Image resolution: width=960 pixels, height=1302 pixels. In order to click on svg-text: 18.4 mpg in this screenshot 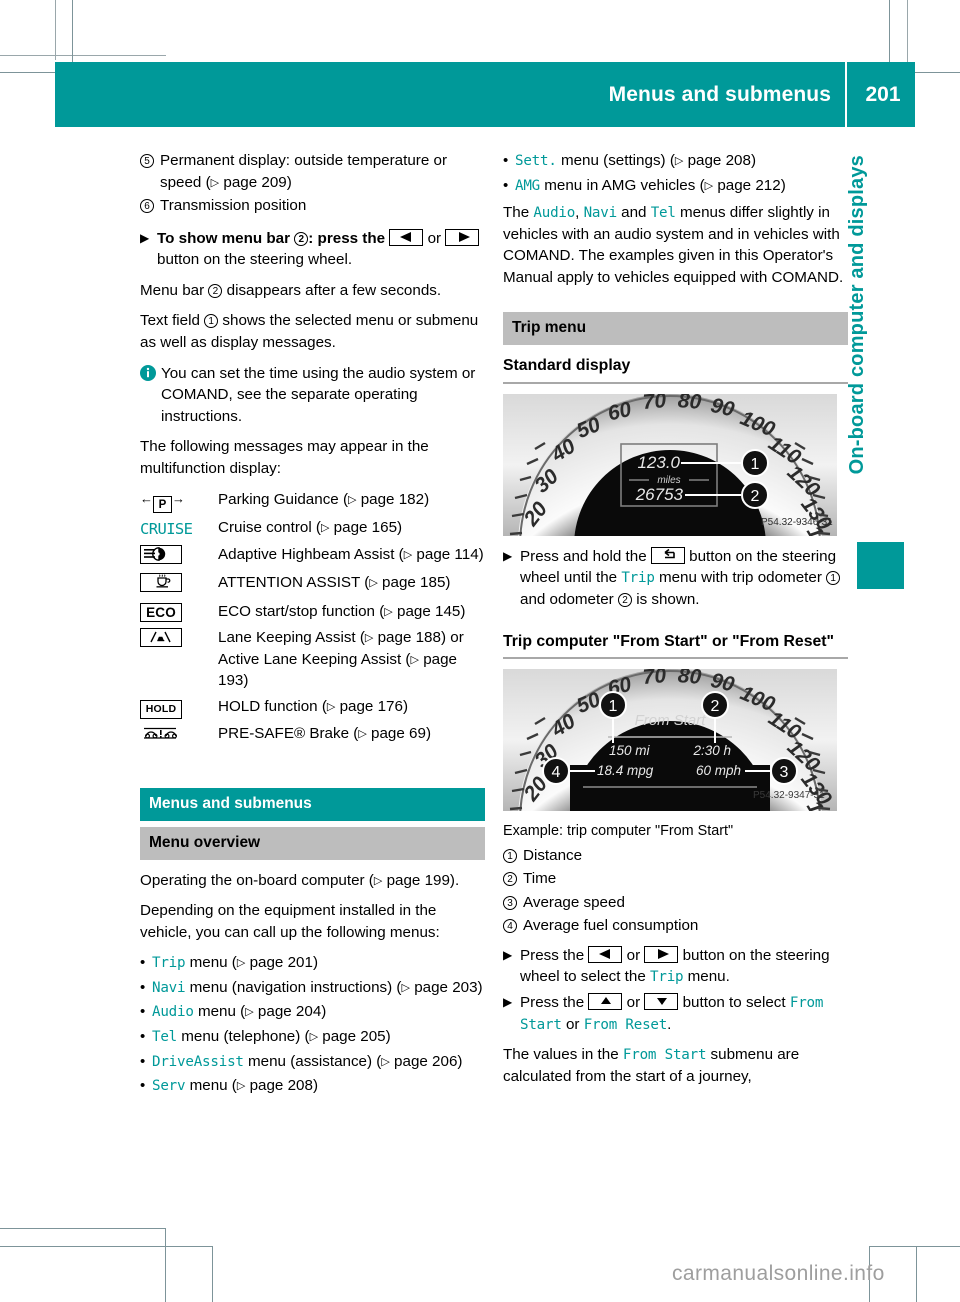, I will do `click(625, 770)`.